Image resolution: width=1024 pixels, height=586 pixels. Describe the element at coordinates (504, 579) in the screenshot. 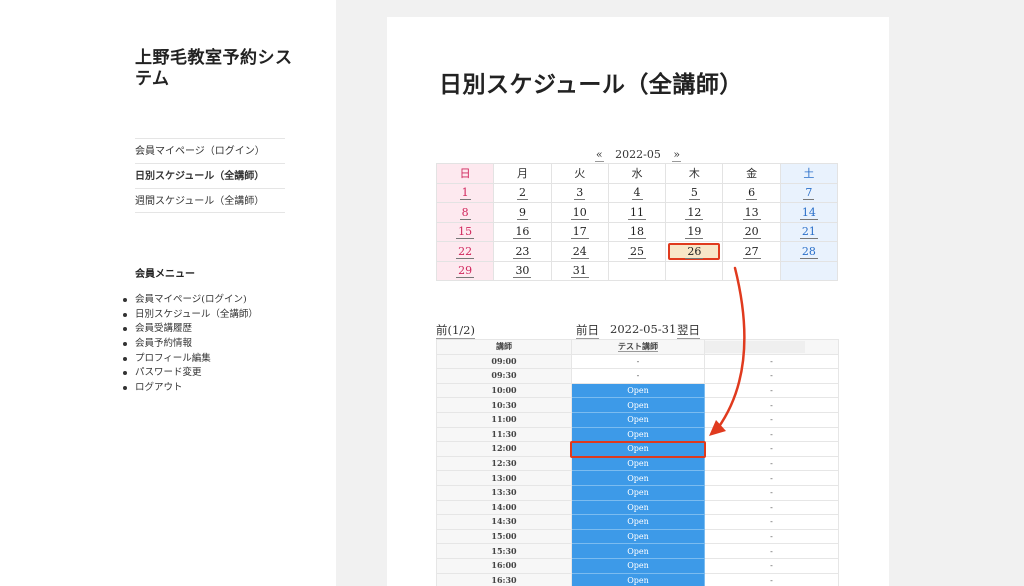

I see `time-slot-label: 16:30` at that location.